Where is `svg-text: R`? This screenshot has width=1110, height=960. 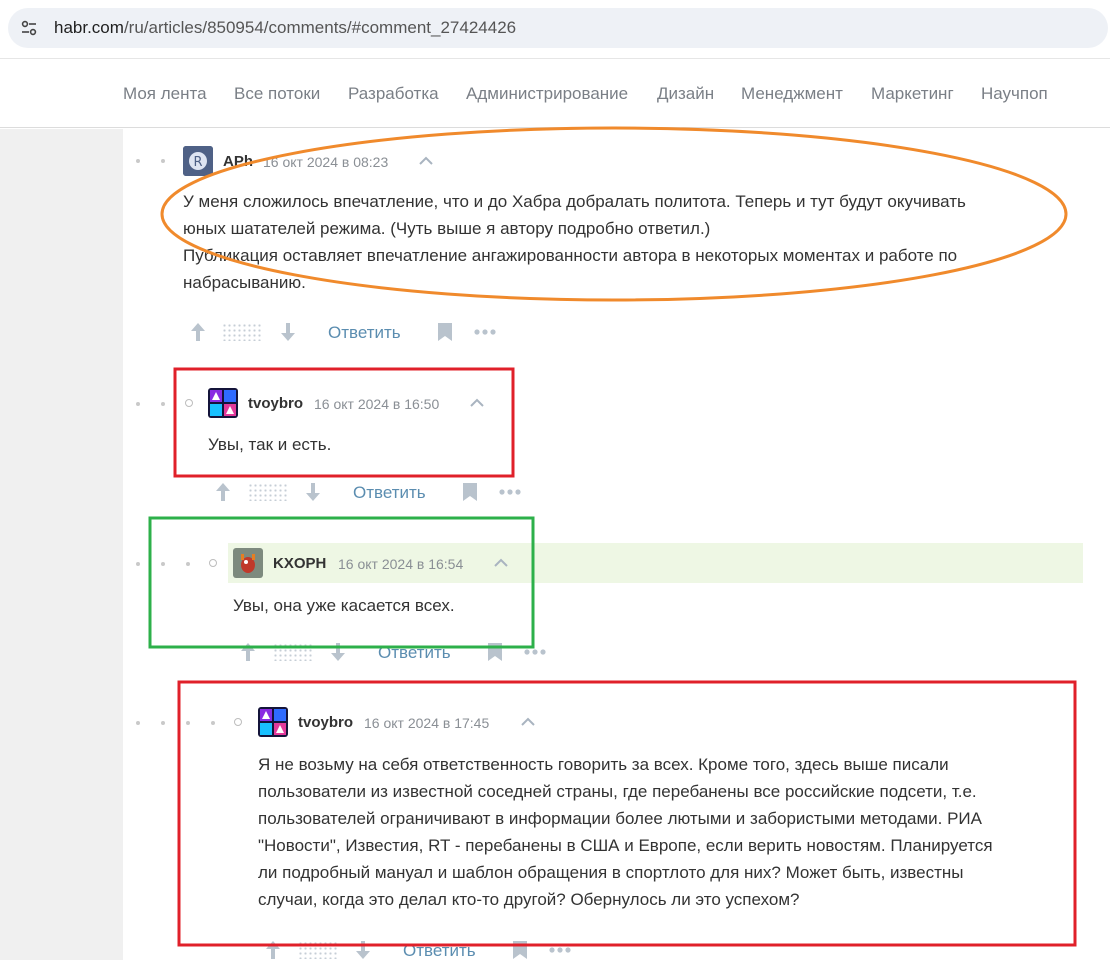 svg-text: R is located at coordinates (197, 162).